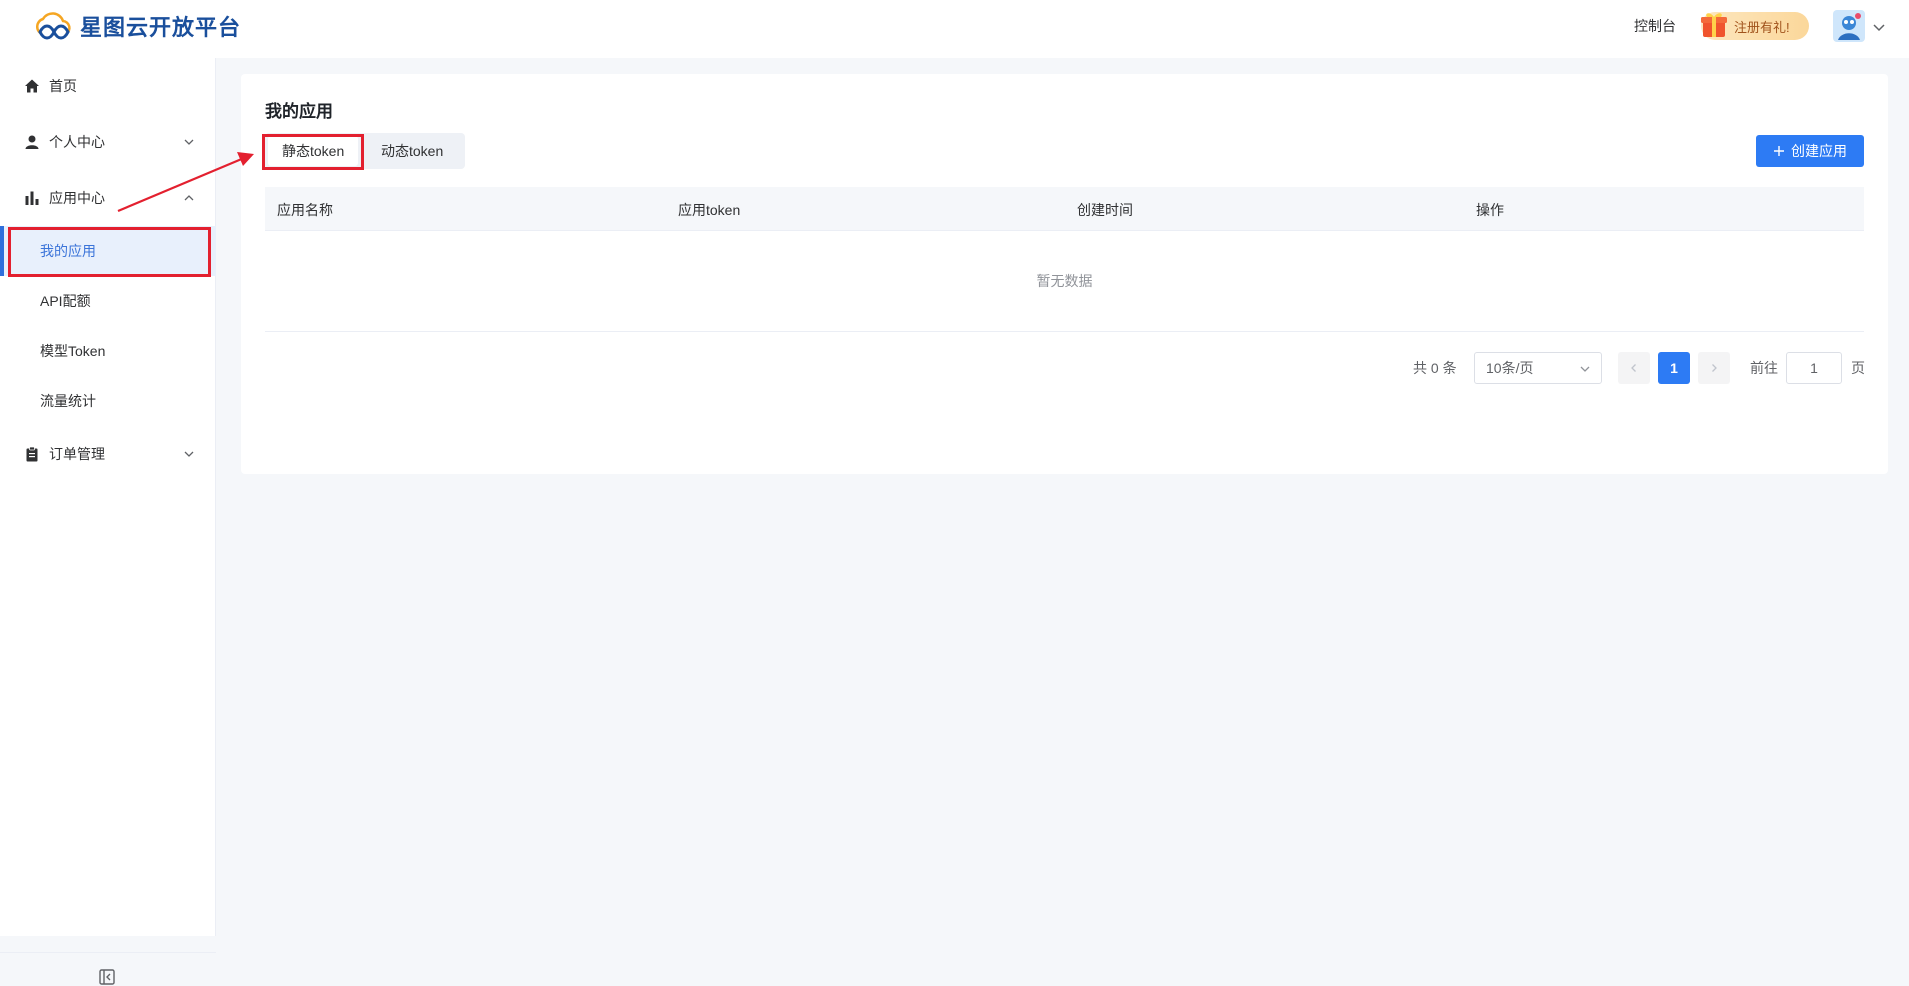  I want to click on top-header: 星图云开放平台, so click(954, 29).